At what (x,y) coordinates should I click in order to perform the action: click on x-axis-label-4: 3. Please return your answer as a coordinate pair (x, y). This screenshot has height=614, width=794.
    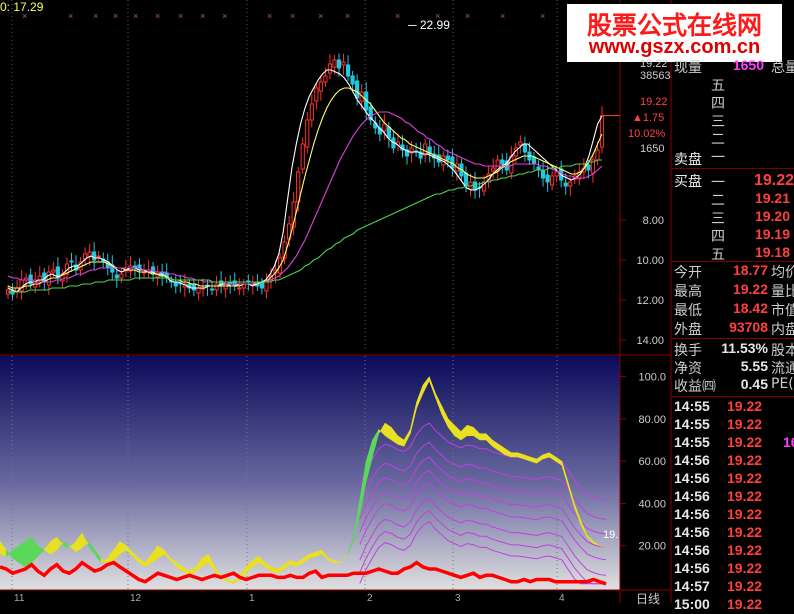
    Looking at the image, I should click on (458, 598).